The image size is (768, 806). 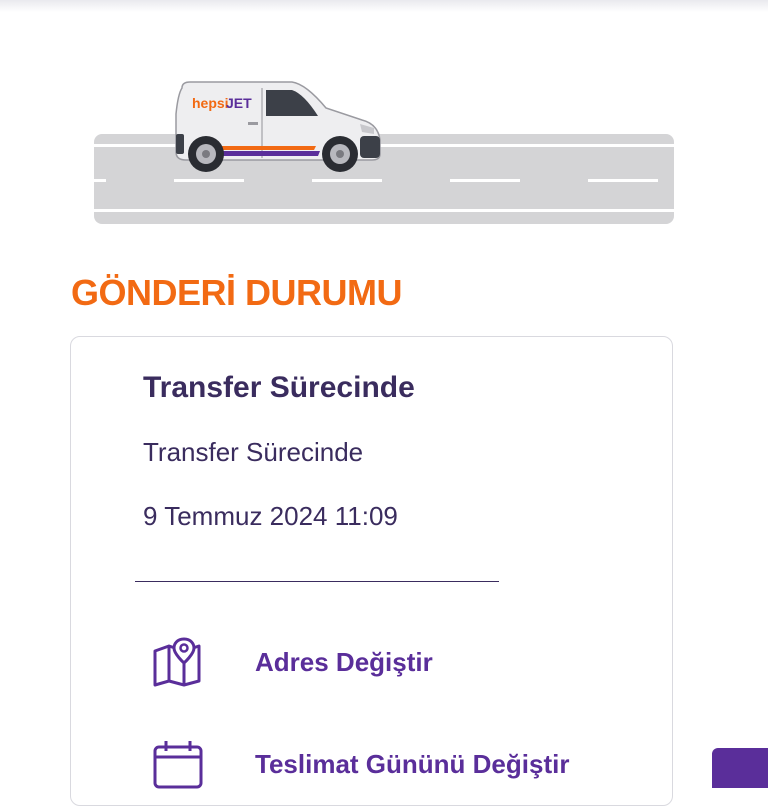 What do you see at coordinates (740, 768) in the screenshot?
I see `floating-action-button` at bounding box center [740, 768].